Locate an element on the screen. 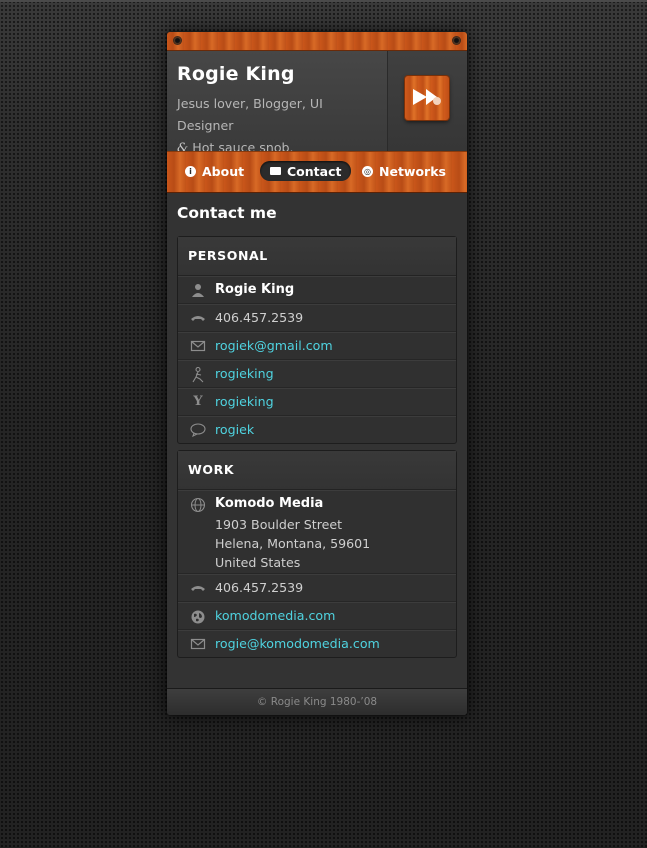 This screenshot has width=647, height=848. tagline-line-1: Jesus lover, Blogger, UI Designer is located at coordinates (250, 114).